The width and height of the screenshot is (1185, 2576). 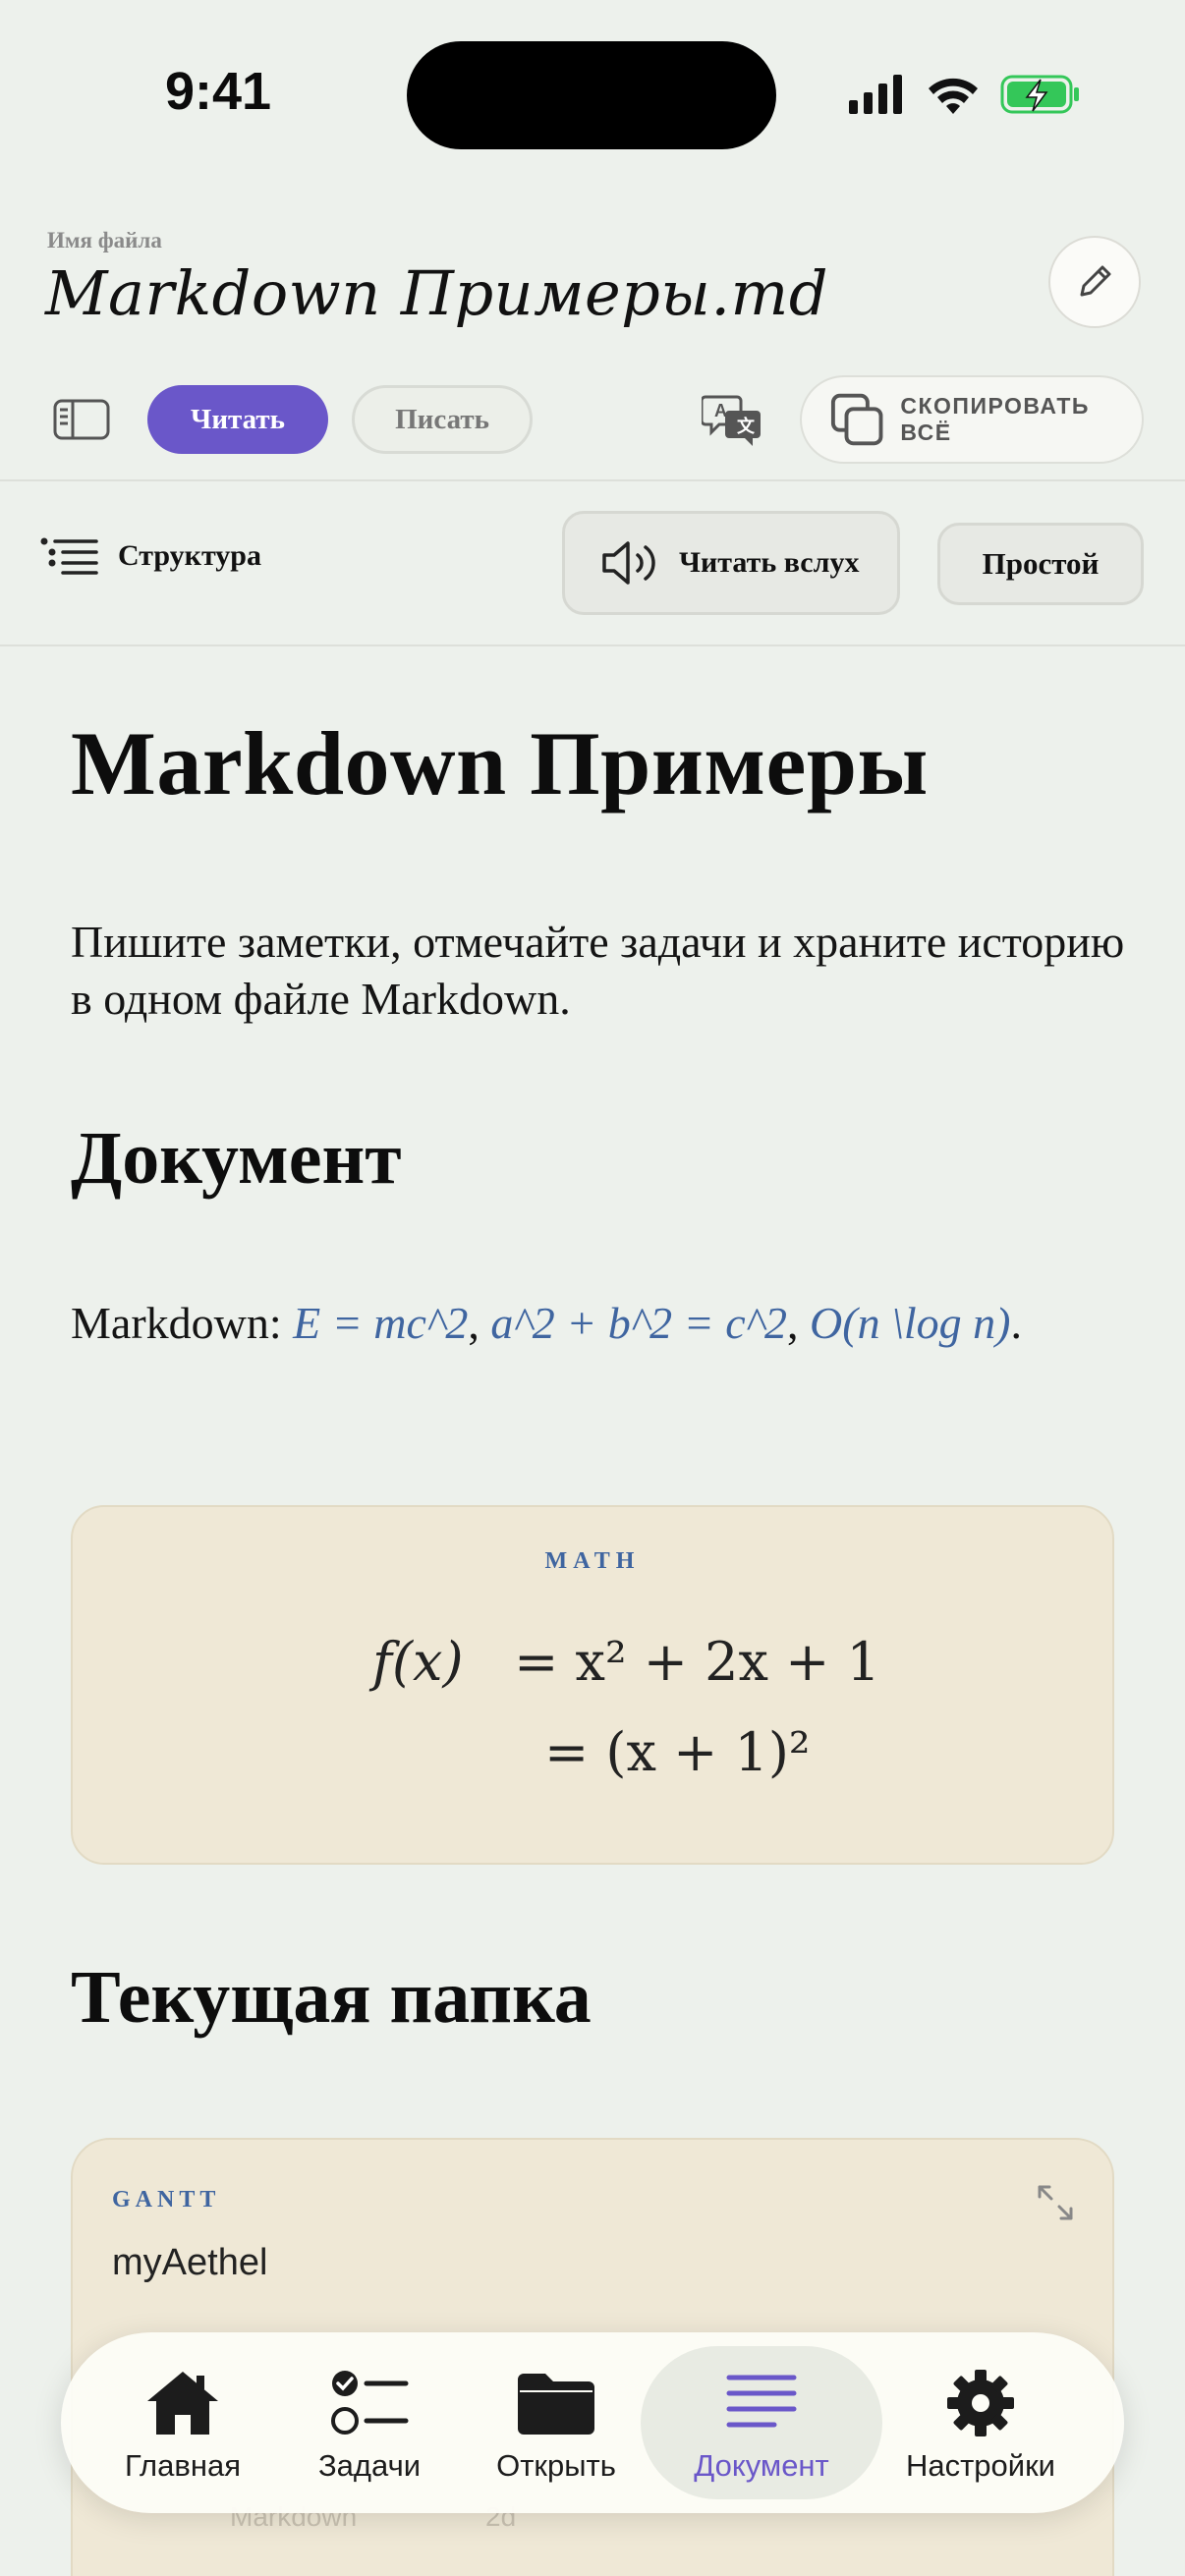 I want to click on toolbar-divider, so click(x=592, y=480).